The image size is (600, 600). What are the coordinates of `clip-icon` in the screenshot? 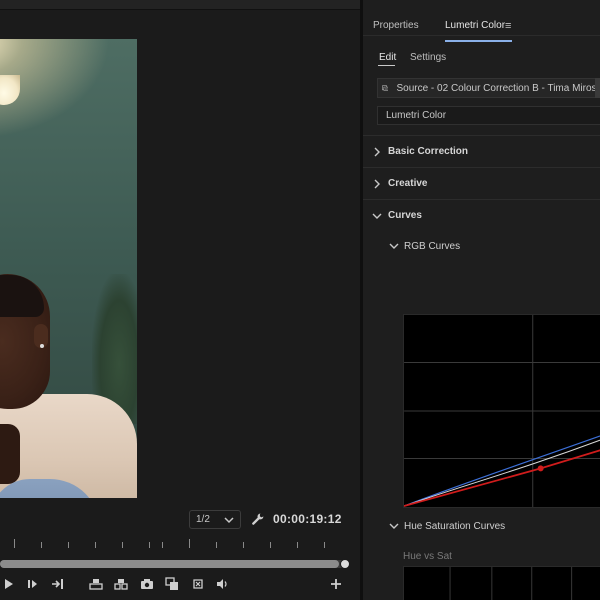 It's located at (385, 88).